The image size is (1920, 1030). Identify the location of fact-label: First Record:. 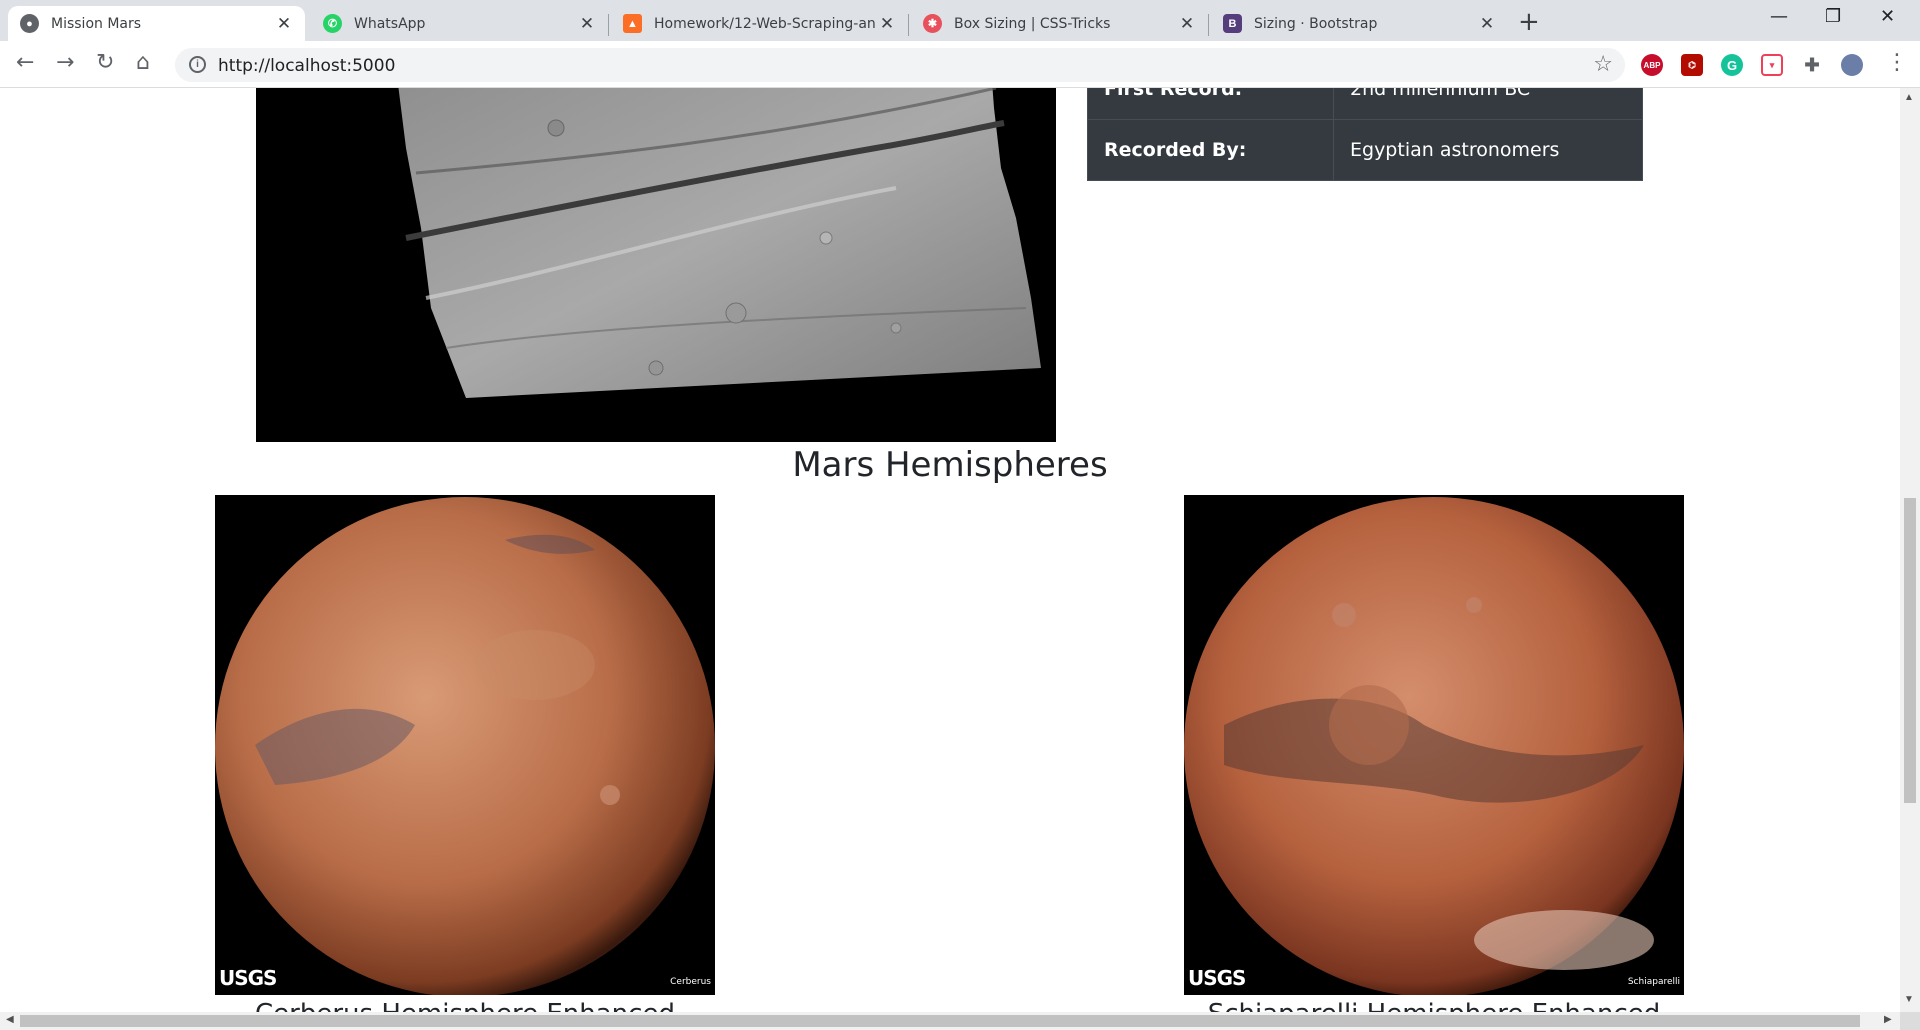
(1210, 104).